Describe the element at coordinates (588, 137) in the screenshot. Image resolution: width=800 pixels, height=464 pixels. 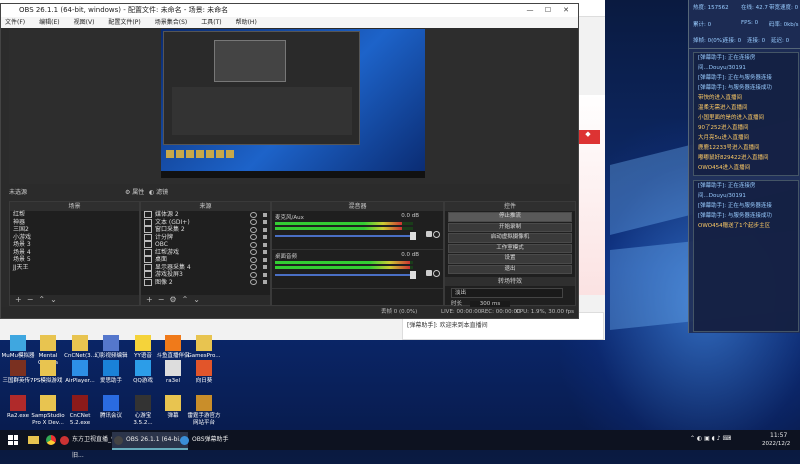
I see `browser-gift-badge: ◆` at that location.